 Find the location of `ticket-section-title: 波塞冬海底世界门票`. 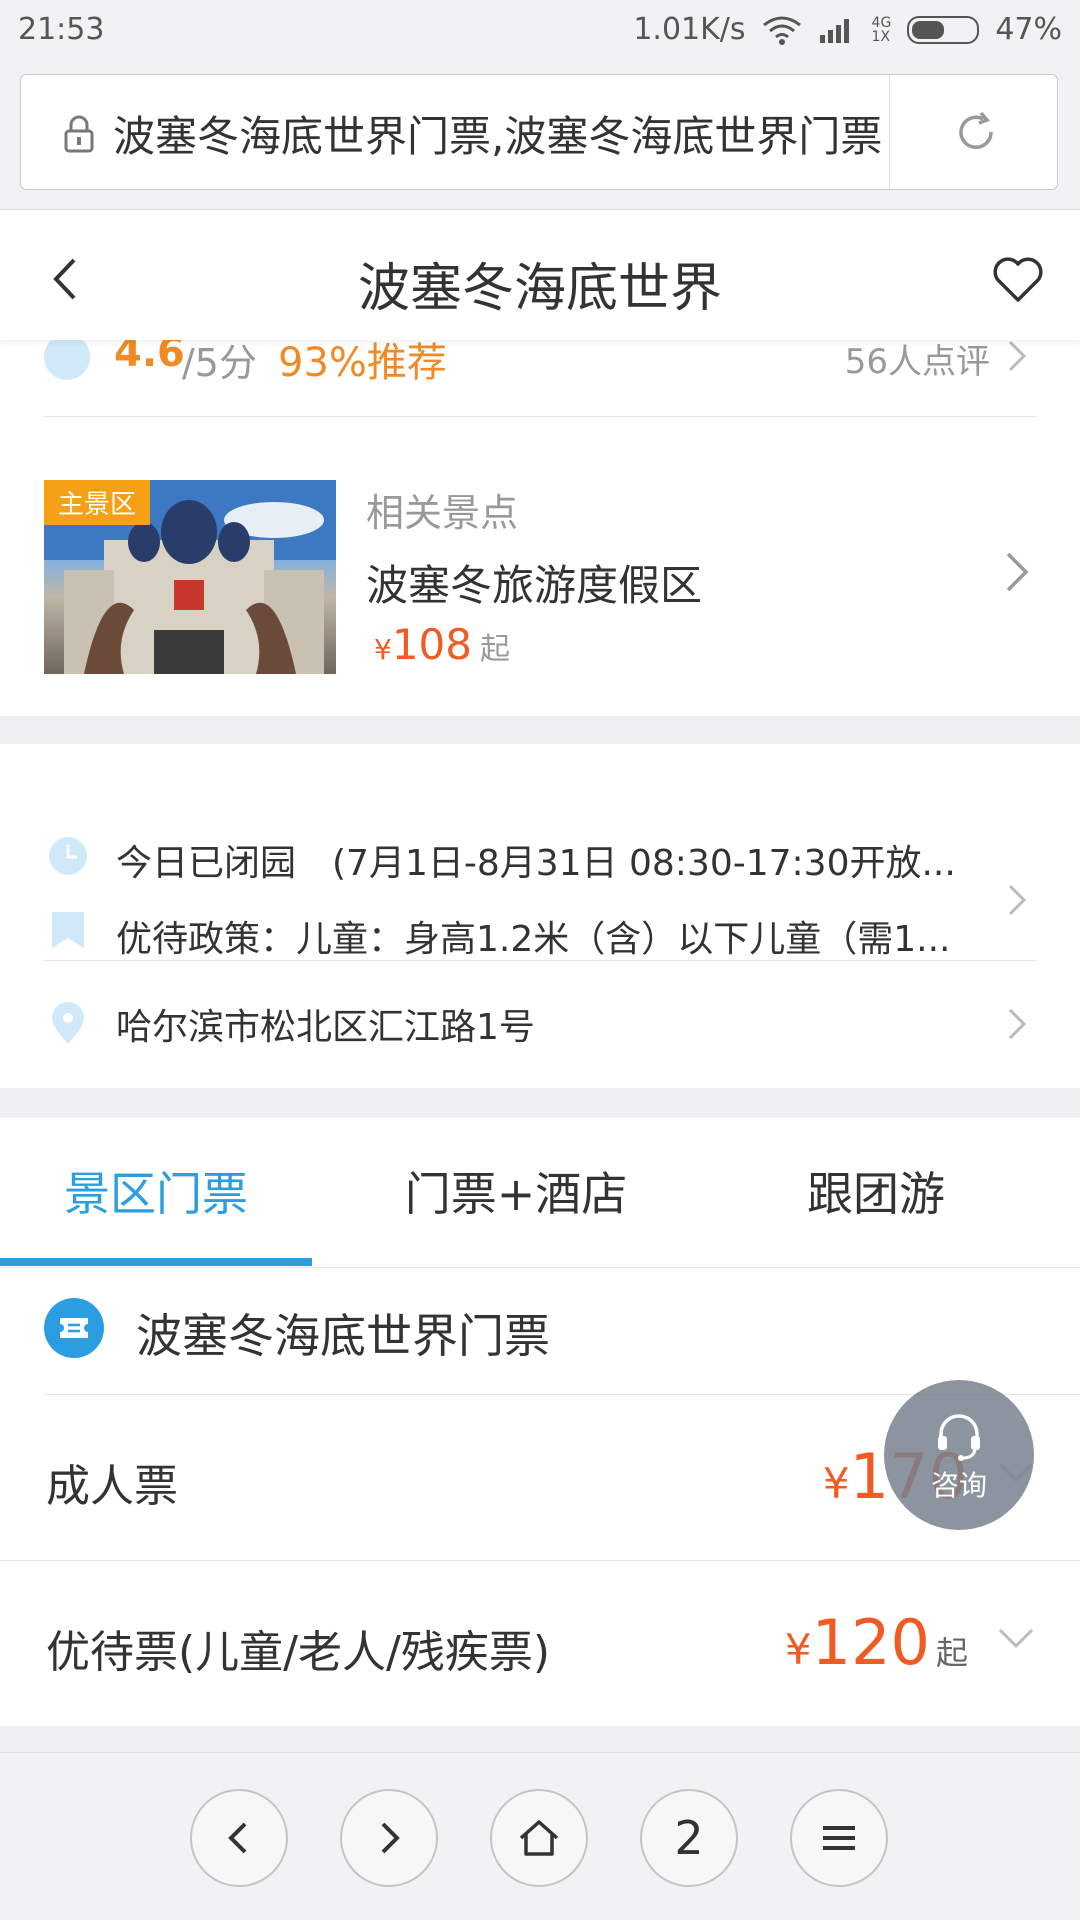

ticket-section-title: 波塞冬海底世界门票 is located at coordinates (343, 1336).